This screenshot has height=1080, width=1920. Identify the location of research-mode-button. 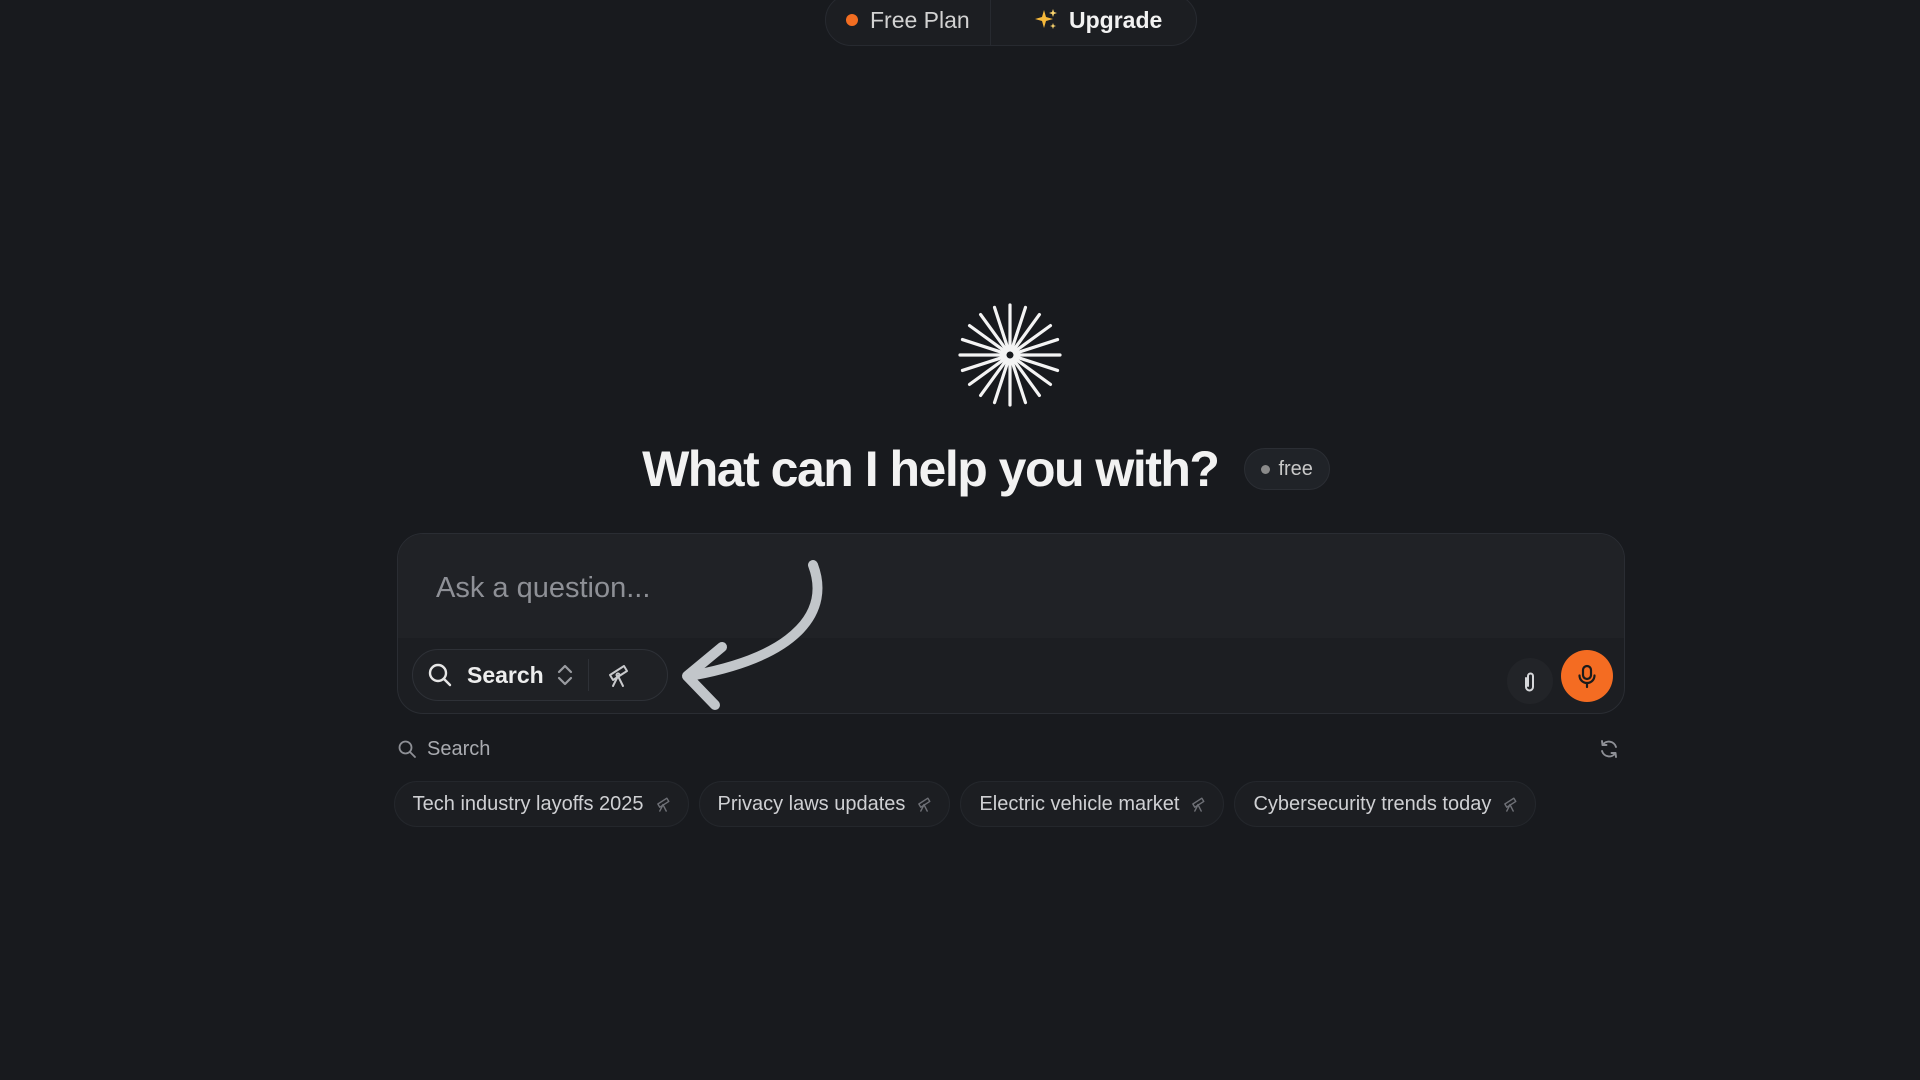
(618, 675).